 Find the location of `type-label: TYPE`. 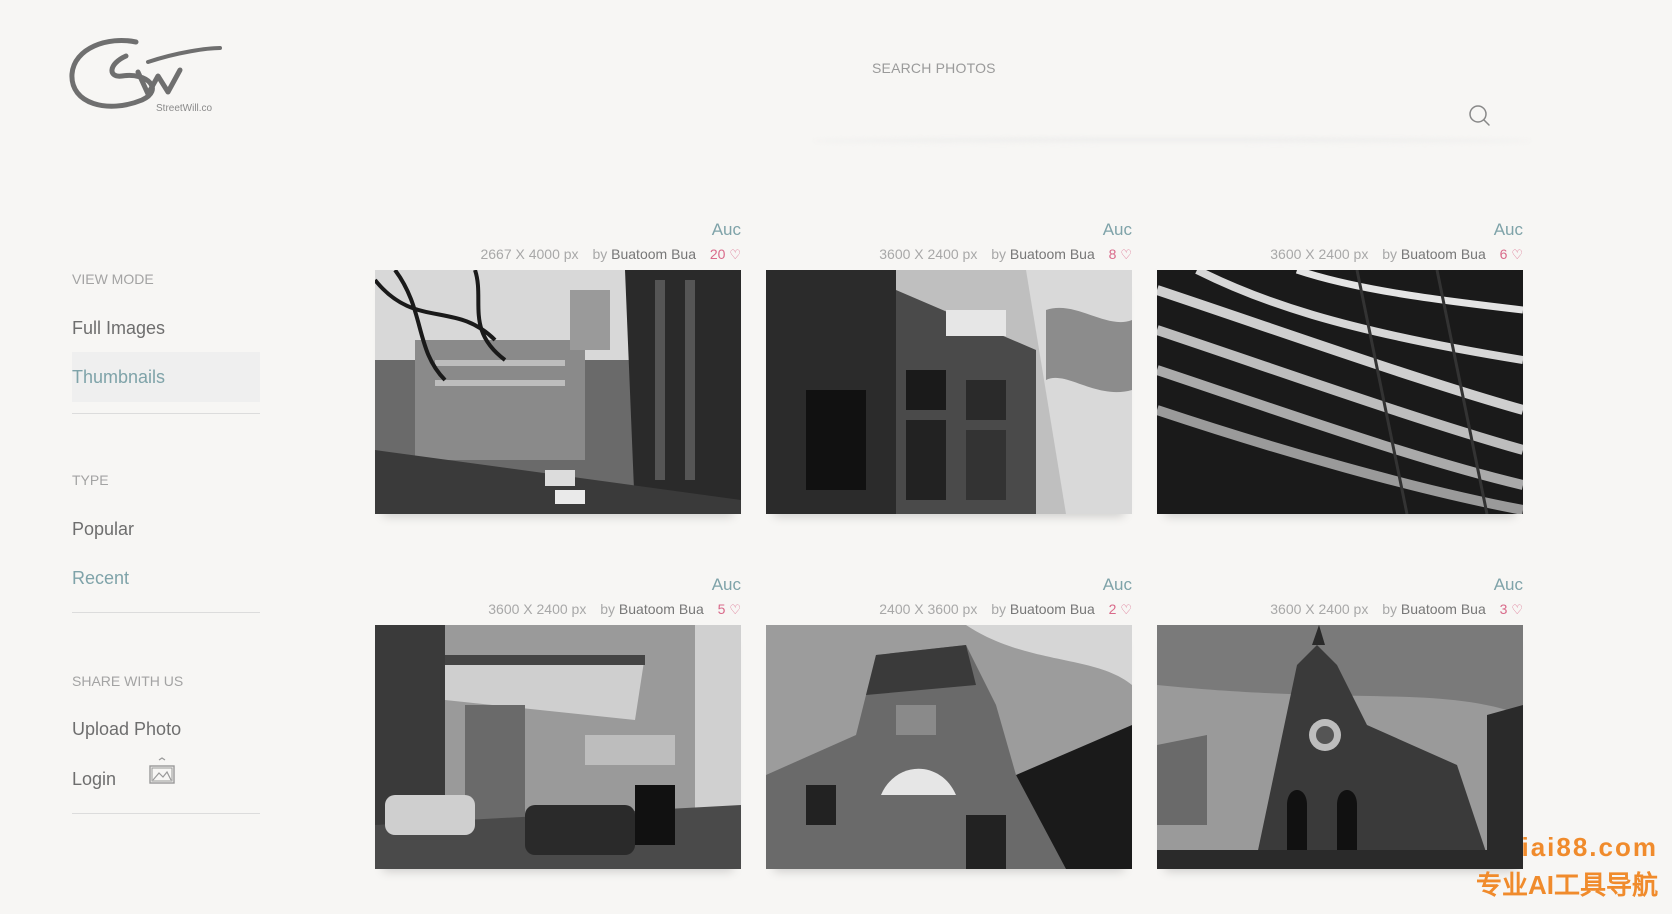

type-label: TYPE is located at coordinates (90, 480).